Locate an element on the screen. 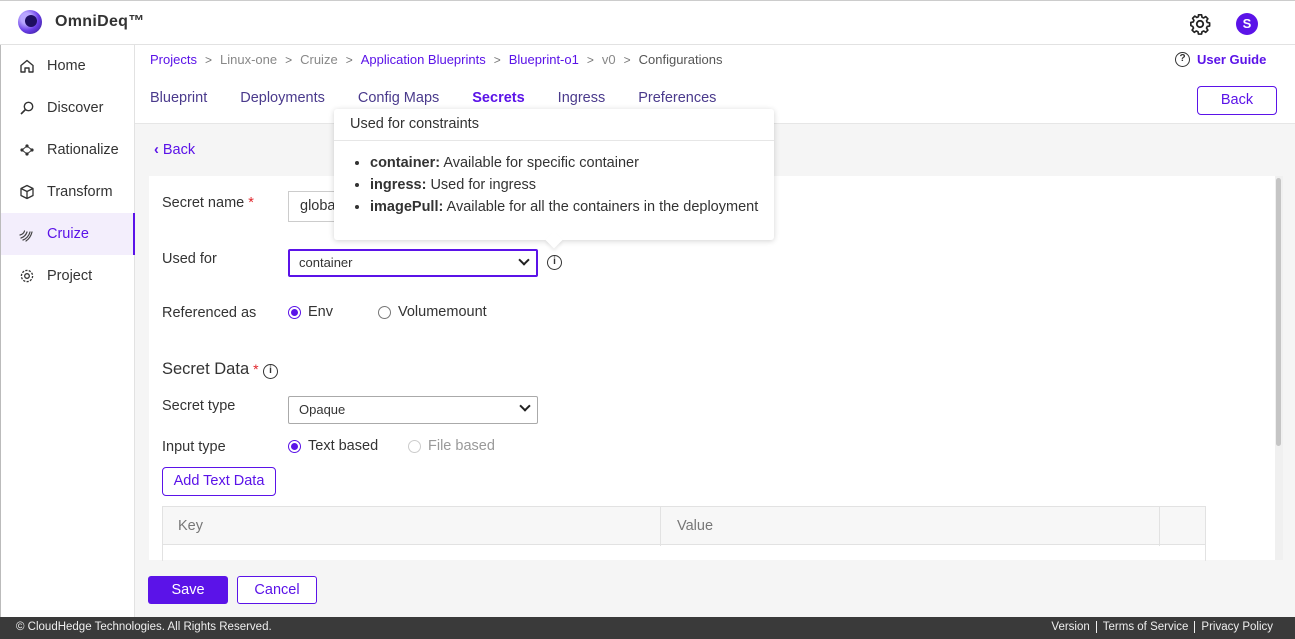 Image resolution: width=1295 pixels, height=639 pixels. input-file-based-label: File based is located at coordinates (461, 446).